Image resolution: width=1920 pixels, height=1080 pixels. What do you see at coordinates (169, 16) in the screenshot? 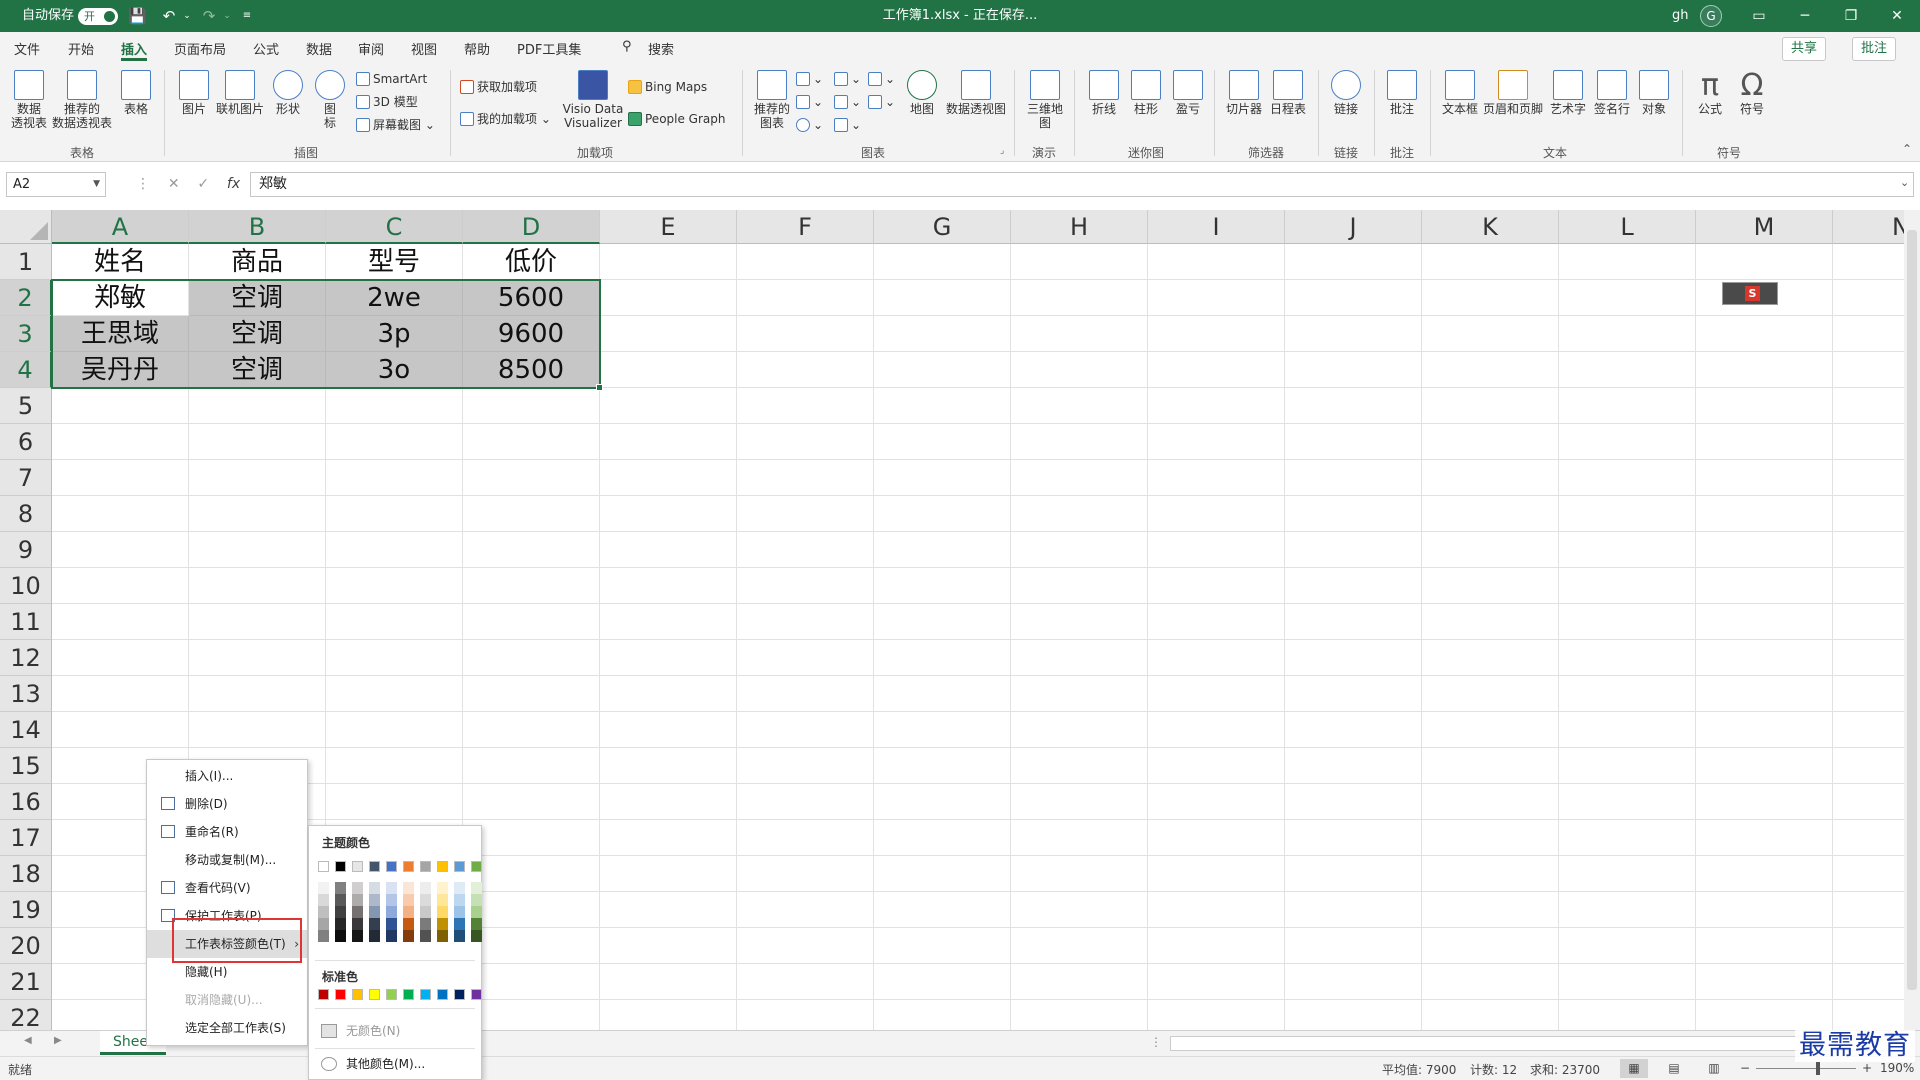
I see `undo-icon: ↶` at bounding box center [169, 16].